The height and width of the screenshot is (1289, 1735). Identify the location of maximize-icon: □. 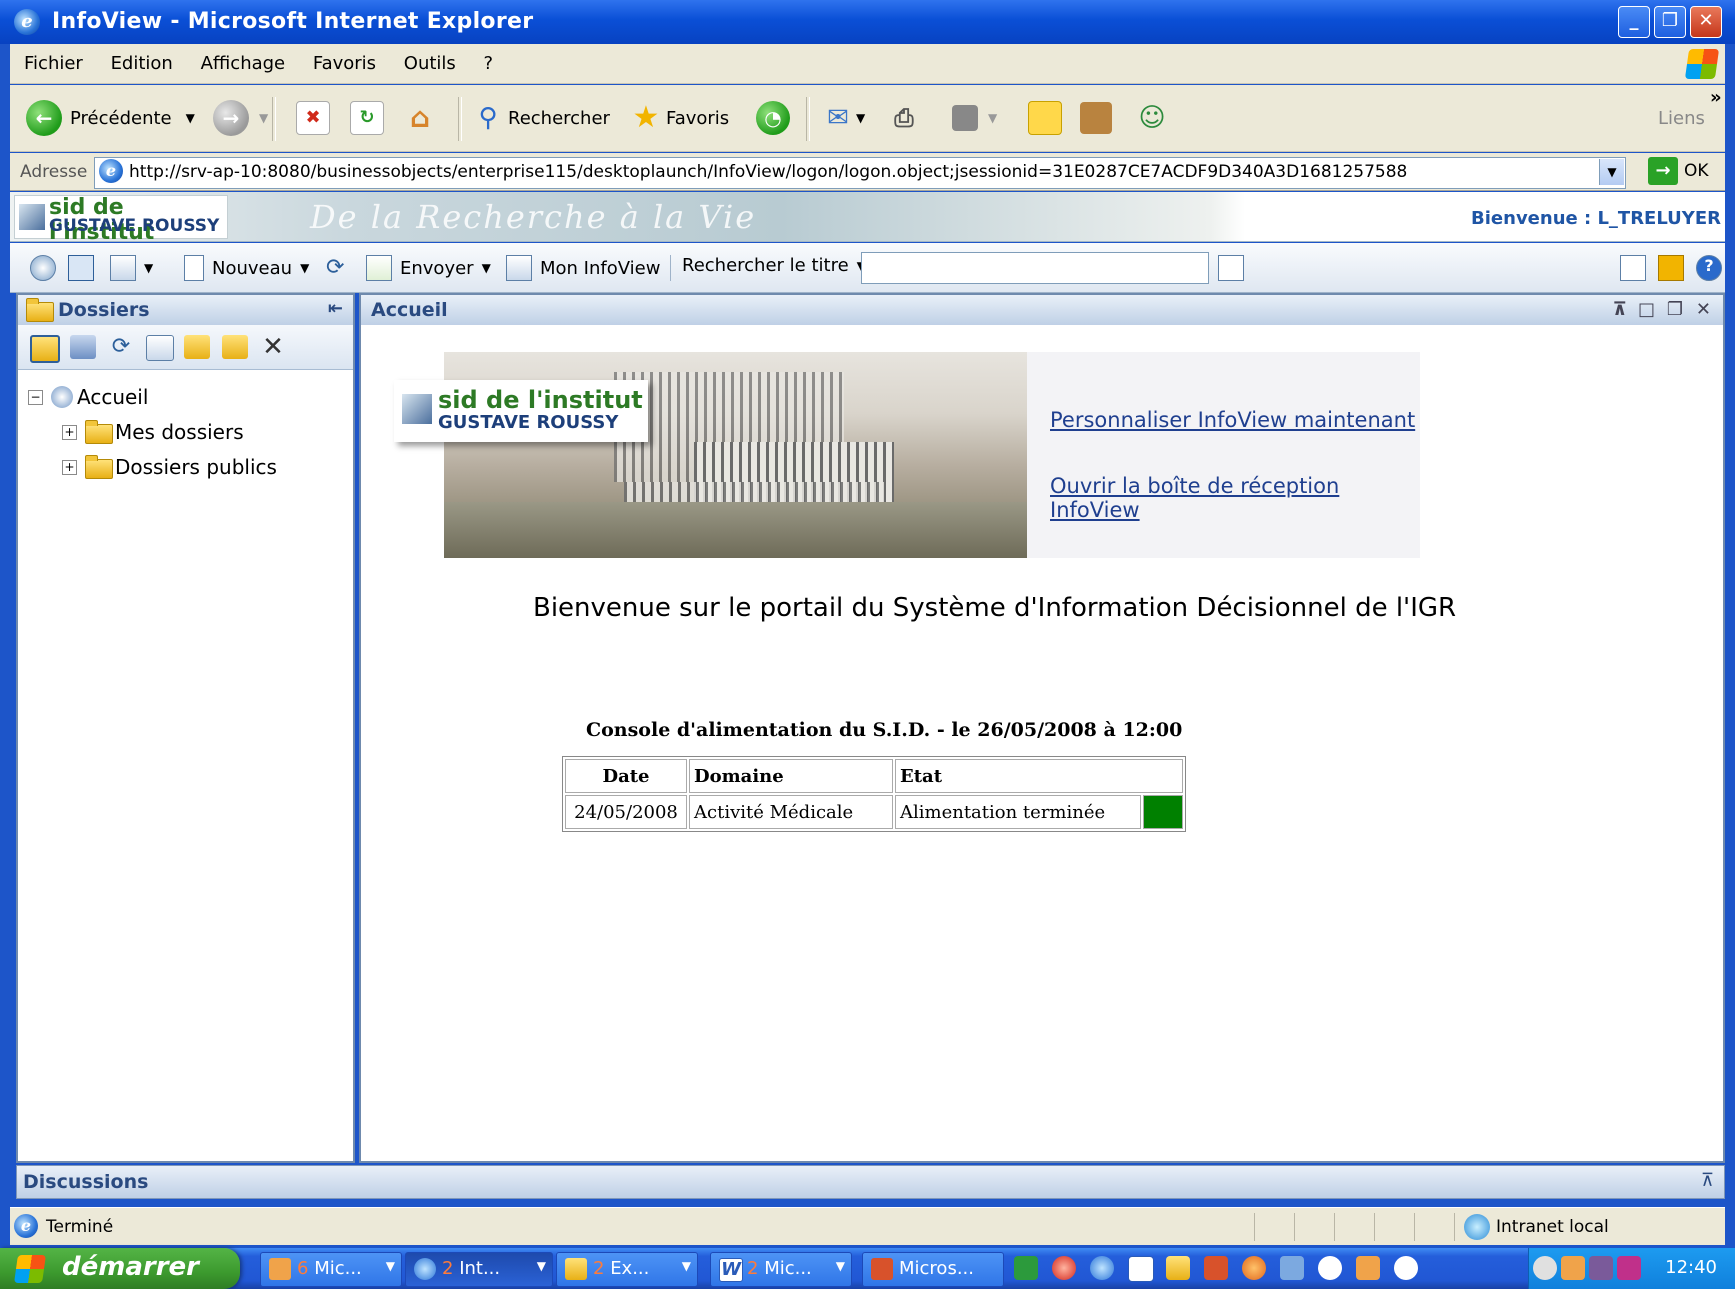
(1646, 309).